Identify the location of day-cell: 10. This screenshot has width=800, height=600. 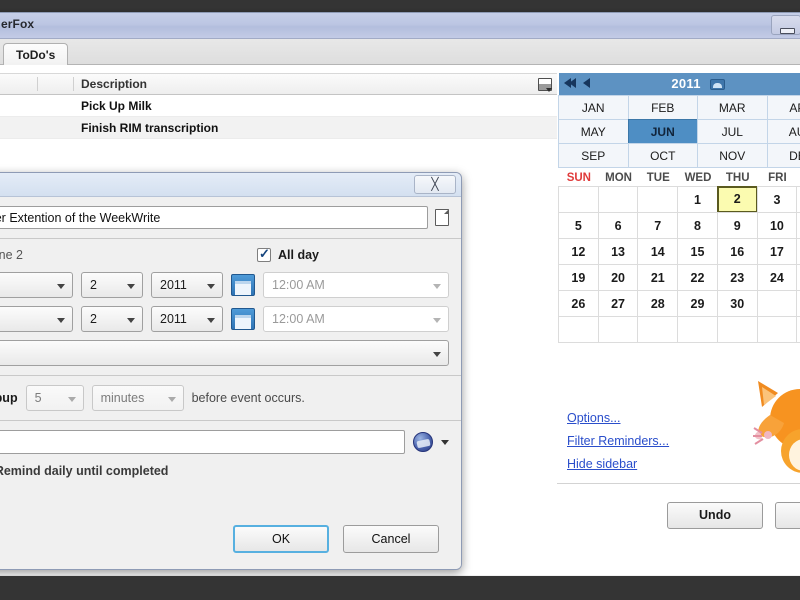
(777, 225).